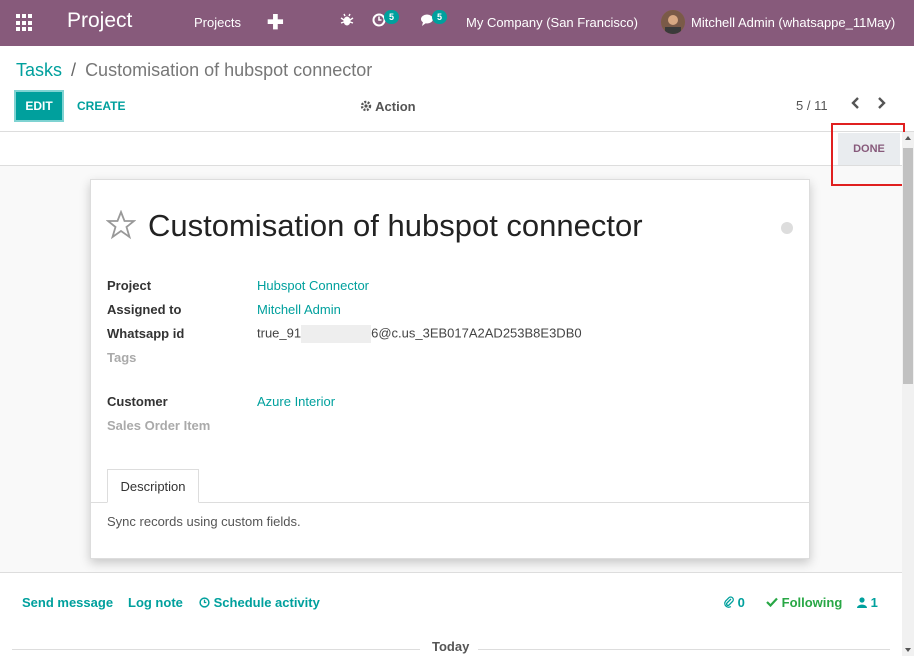  What do you see at coordinates (908, 650) in the screenshot?
I see `scroll-down-arrow-icon` at bounding box center [908, 650].